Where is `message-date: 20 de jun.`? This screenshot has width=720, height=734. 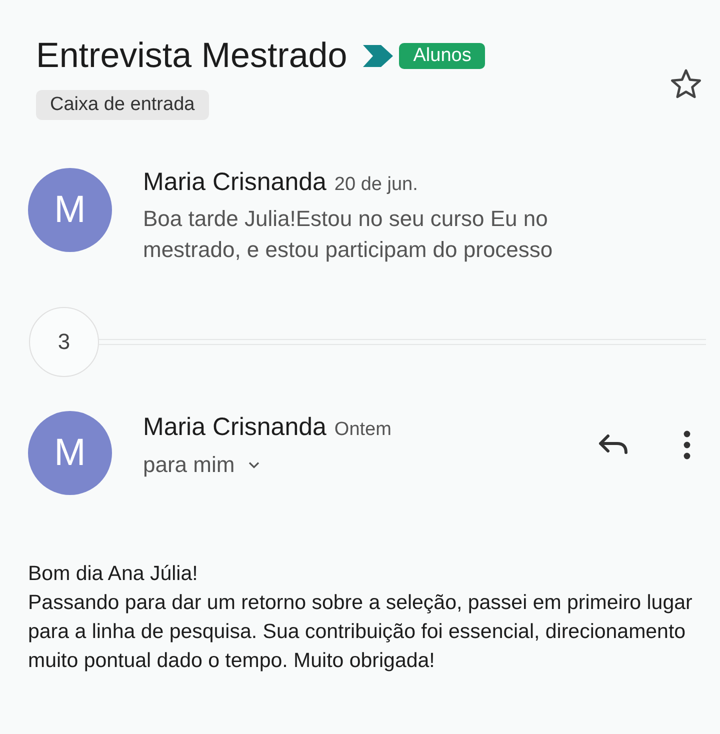
message-date: 20 de jun. is located at coordinates (376, 185).